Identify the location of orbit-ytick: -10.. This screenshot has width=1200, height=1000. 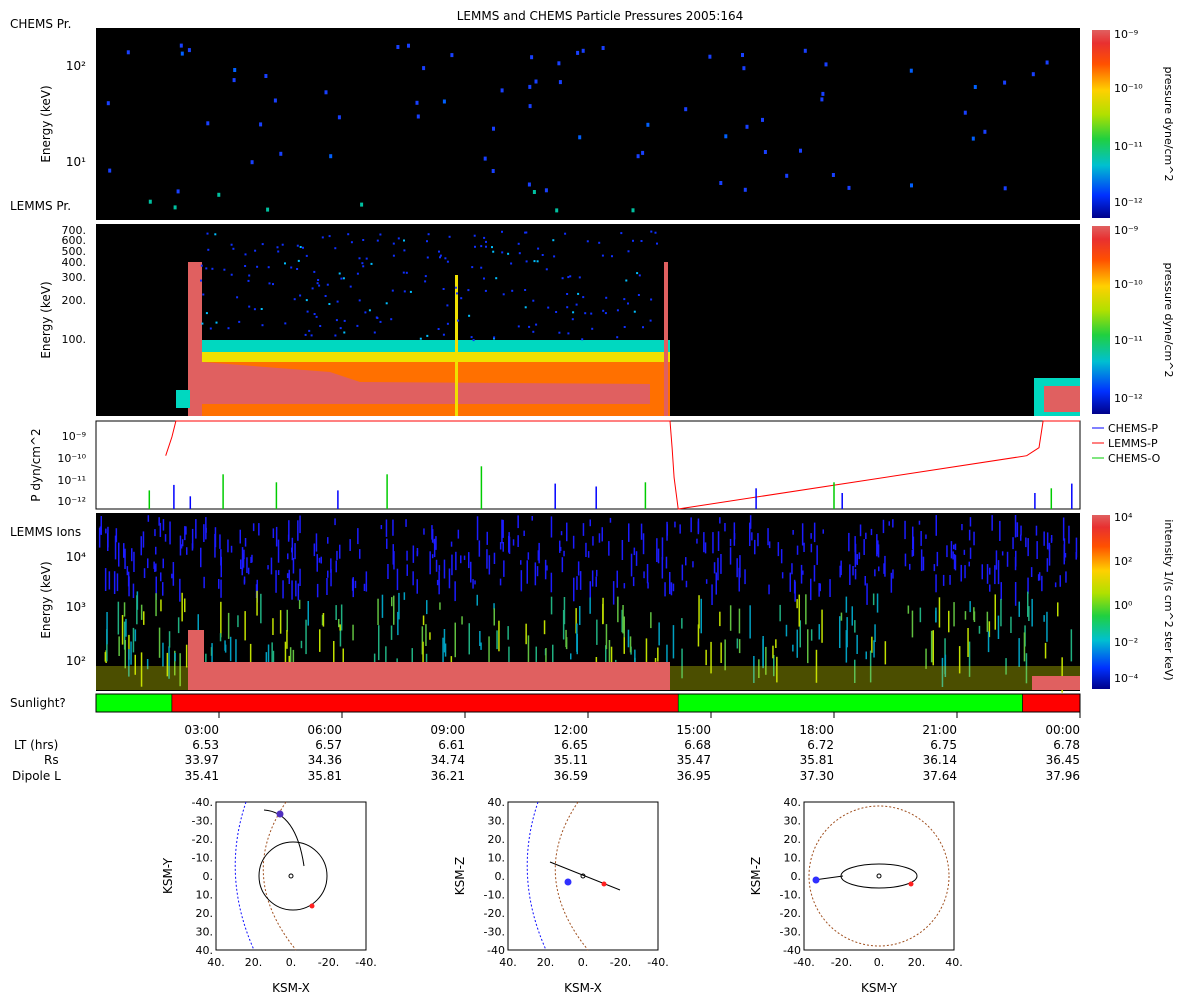
(494, 895).